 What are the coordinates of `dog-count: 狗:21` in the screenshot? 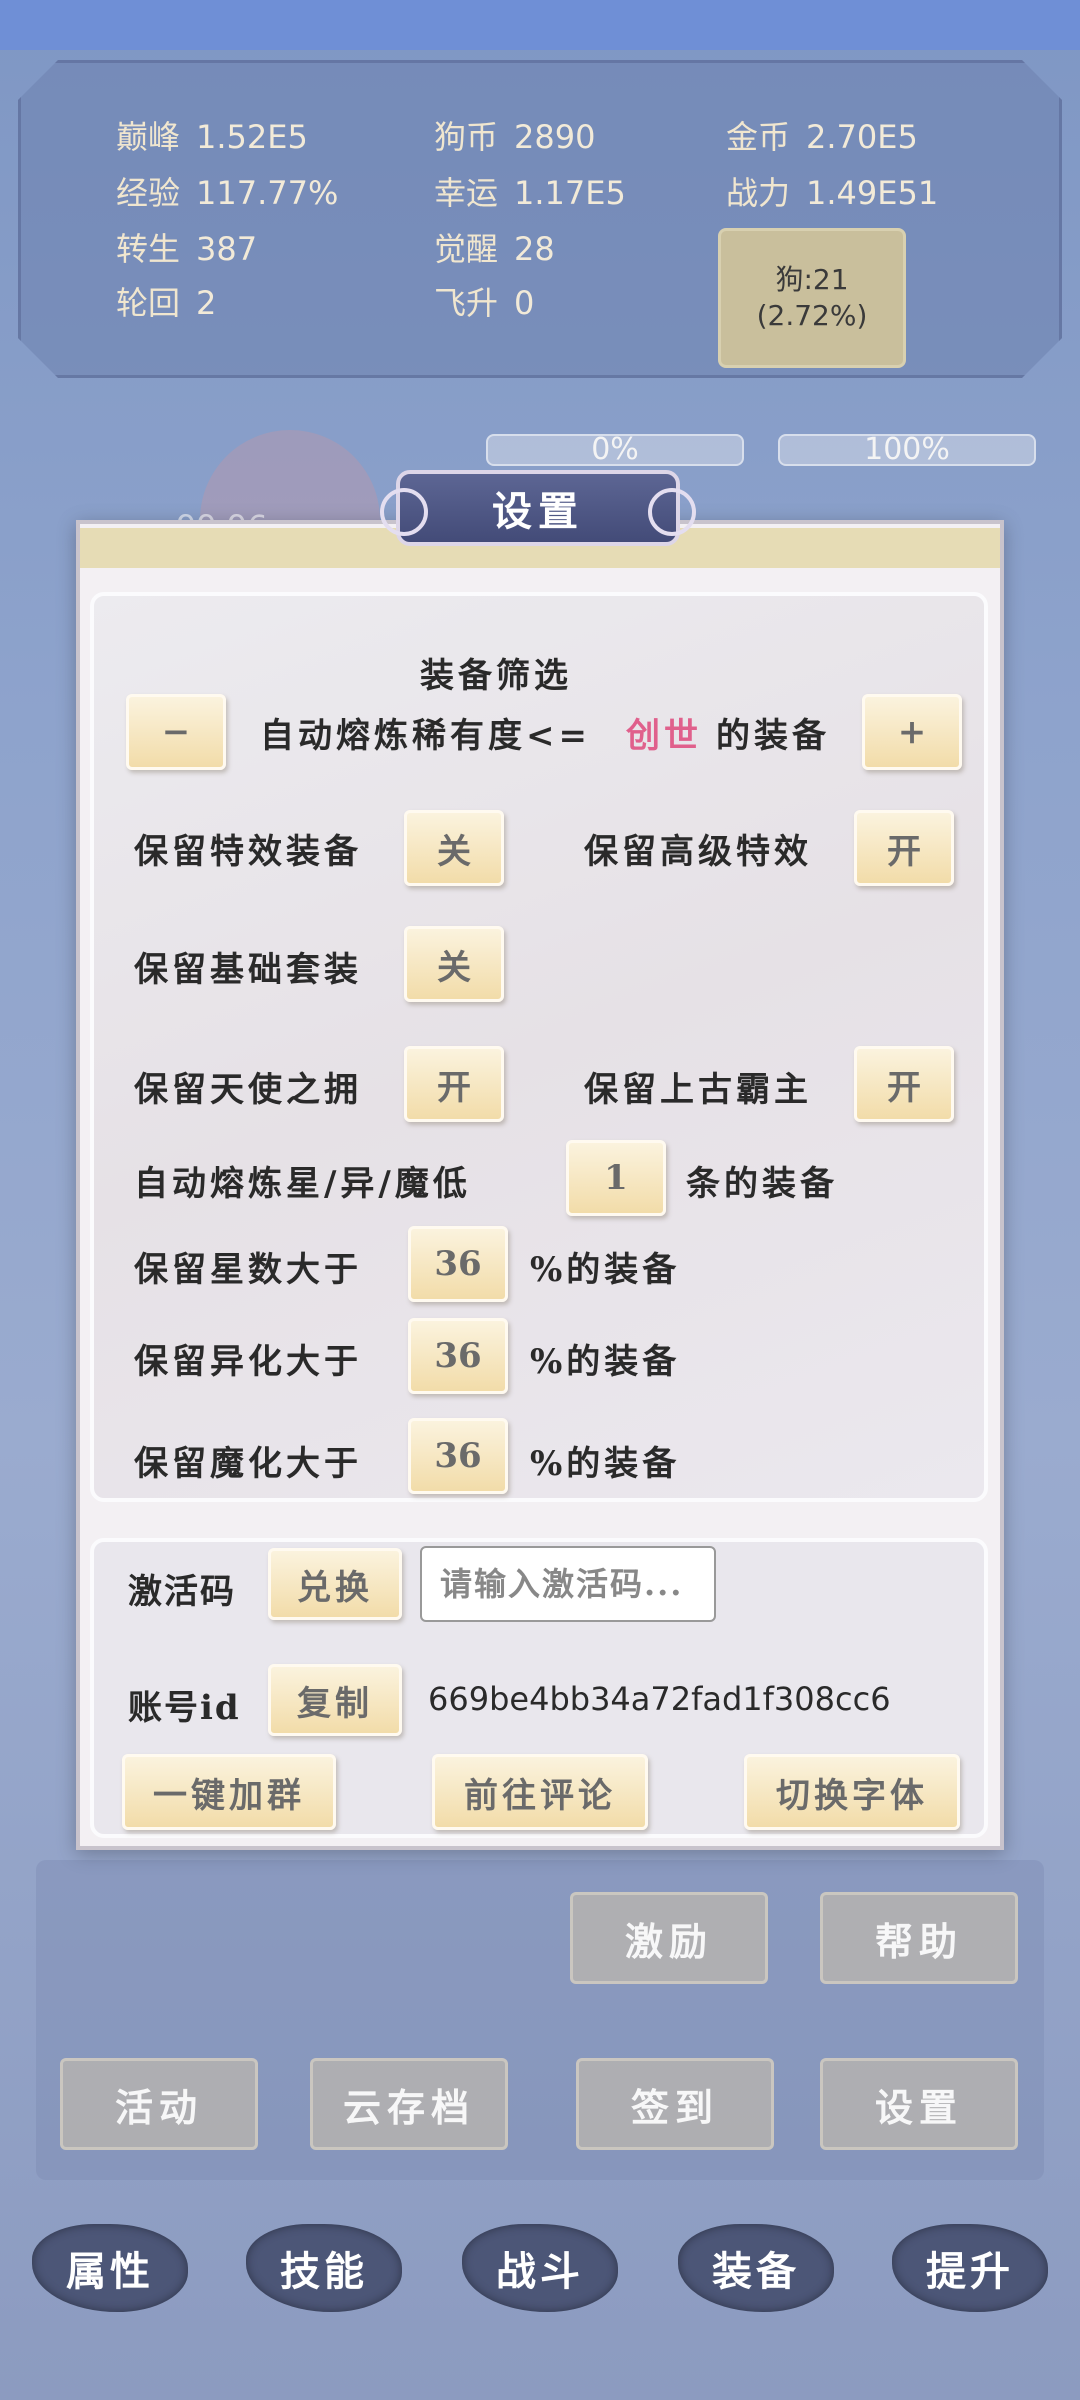 It's located at (812, 279).